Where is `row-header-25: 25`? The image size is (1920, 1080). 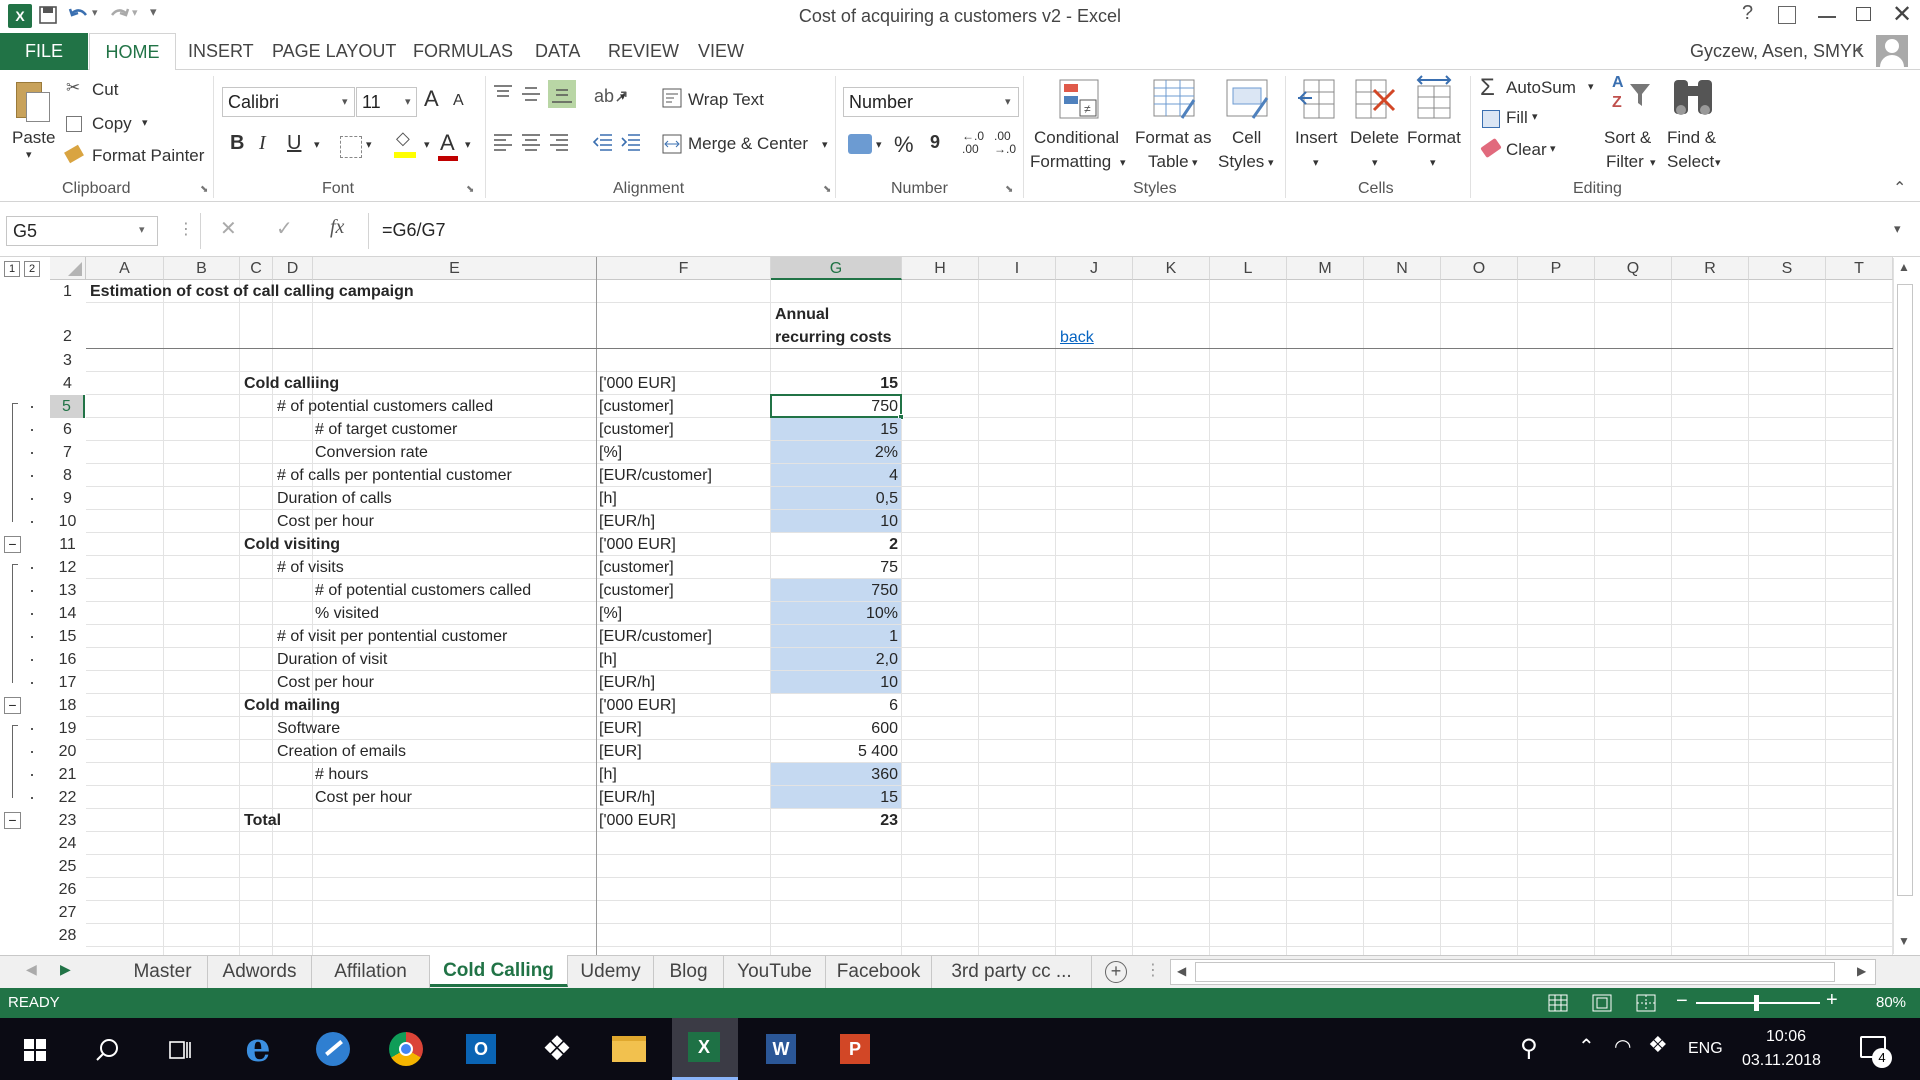
row-header-25: 25 is located at coordinates (67, 866).